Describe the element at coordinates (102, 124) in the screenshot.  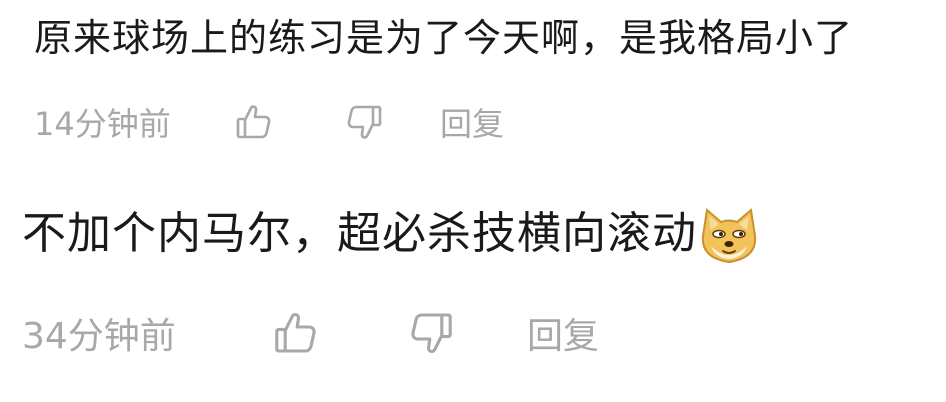
I see `comment-timestamp: 14分钟前` at that location.